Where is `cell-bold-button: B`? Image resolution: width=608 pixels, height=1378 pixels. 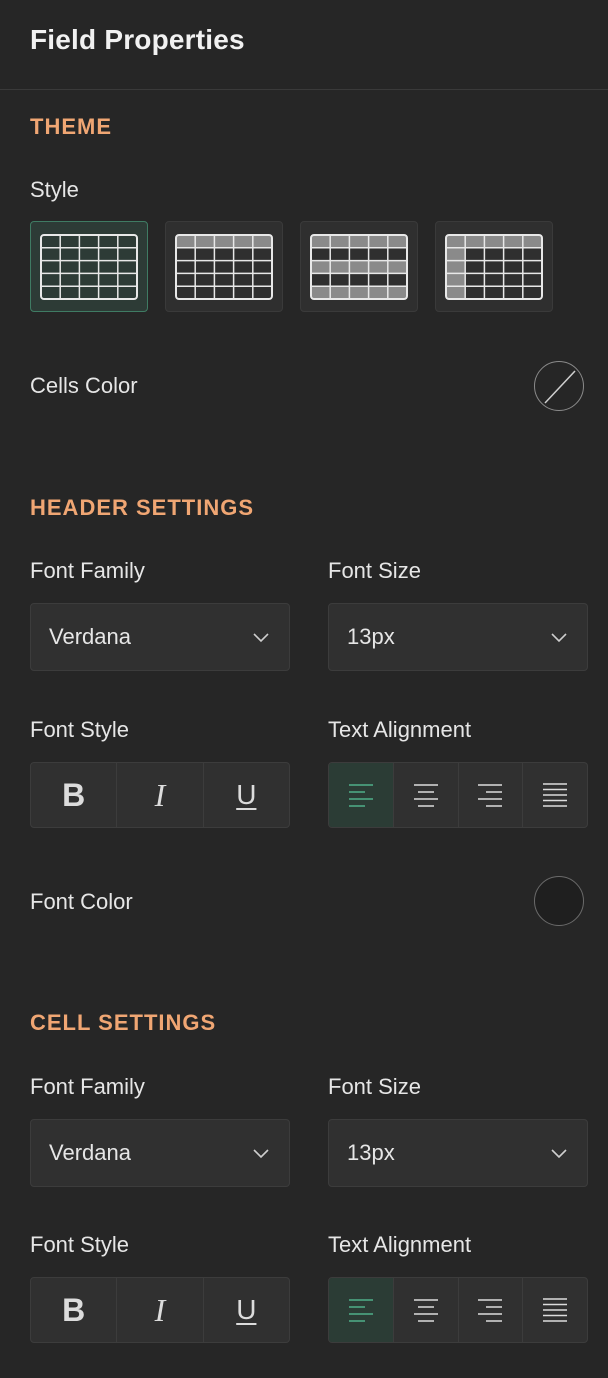
cell-bold-button: B is located at coordinates (74, 1310).